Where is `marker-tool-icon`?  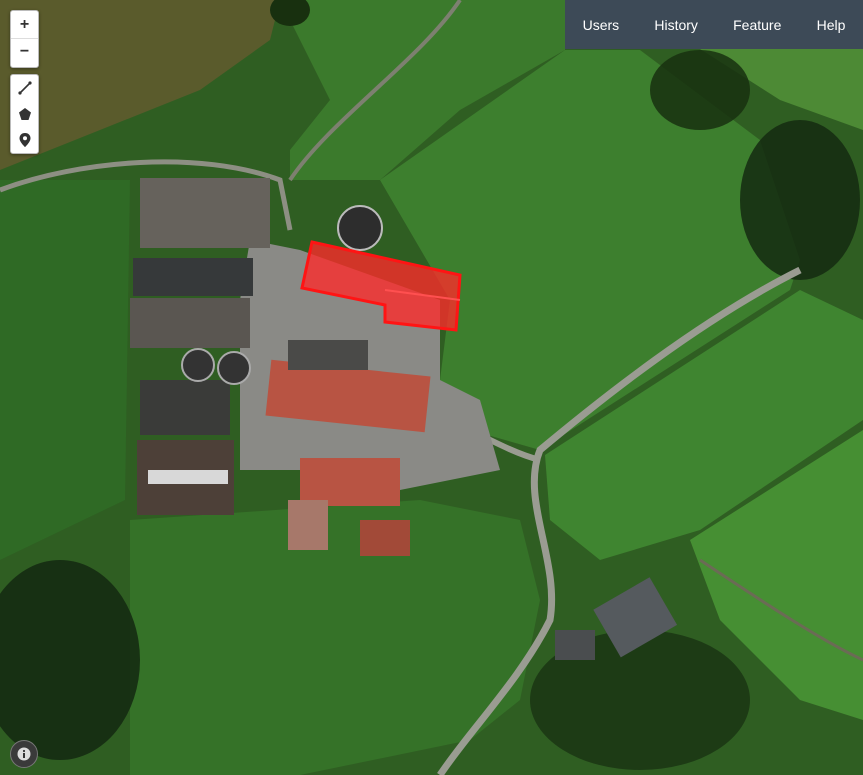 marker-tool-icon is located at coordinates (24, 140).